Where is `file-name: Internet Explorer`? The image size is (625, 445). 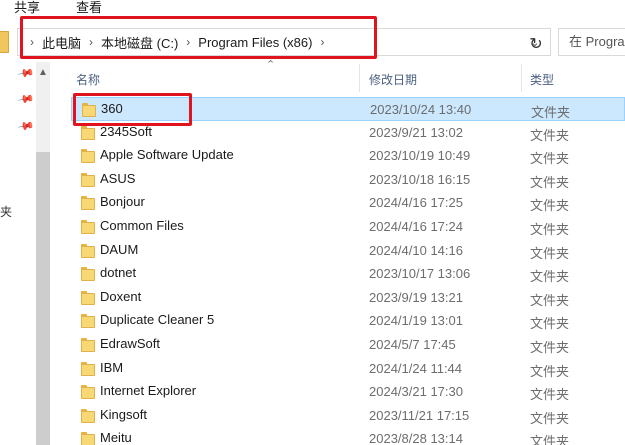
file-name: Internet Explorer is located at coordinates (148, 391).